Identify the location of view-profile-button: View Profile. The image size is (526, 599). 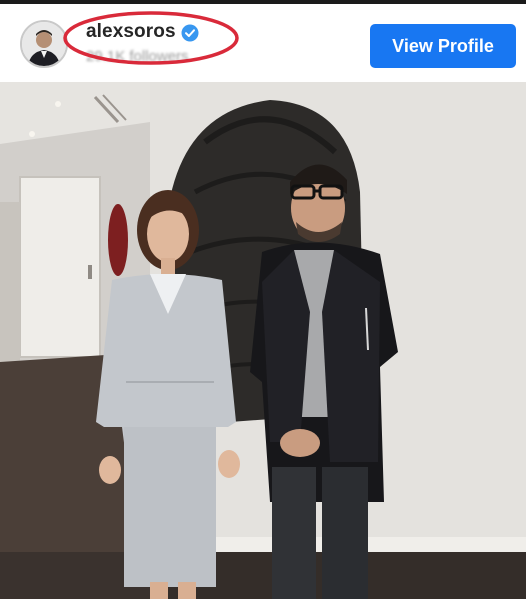
(443, 46).